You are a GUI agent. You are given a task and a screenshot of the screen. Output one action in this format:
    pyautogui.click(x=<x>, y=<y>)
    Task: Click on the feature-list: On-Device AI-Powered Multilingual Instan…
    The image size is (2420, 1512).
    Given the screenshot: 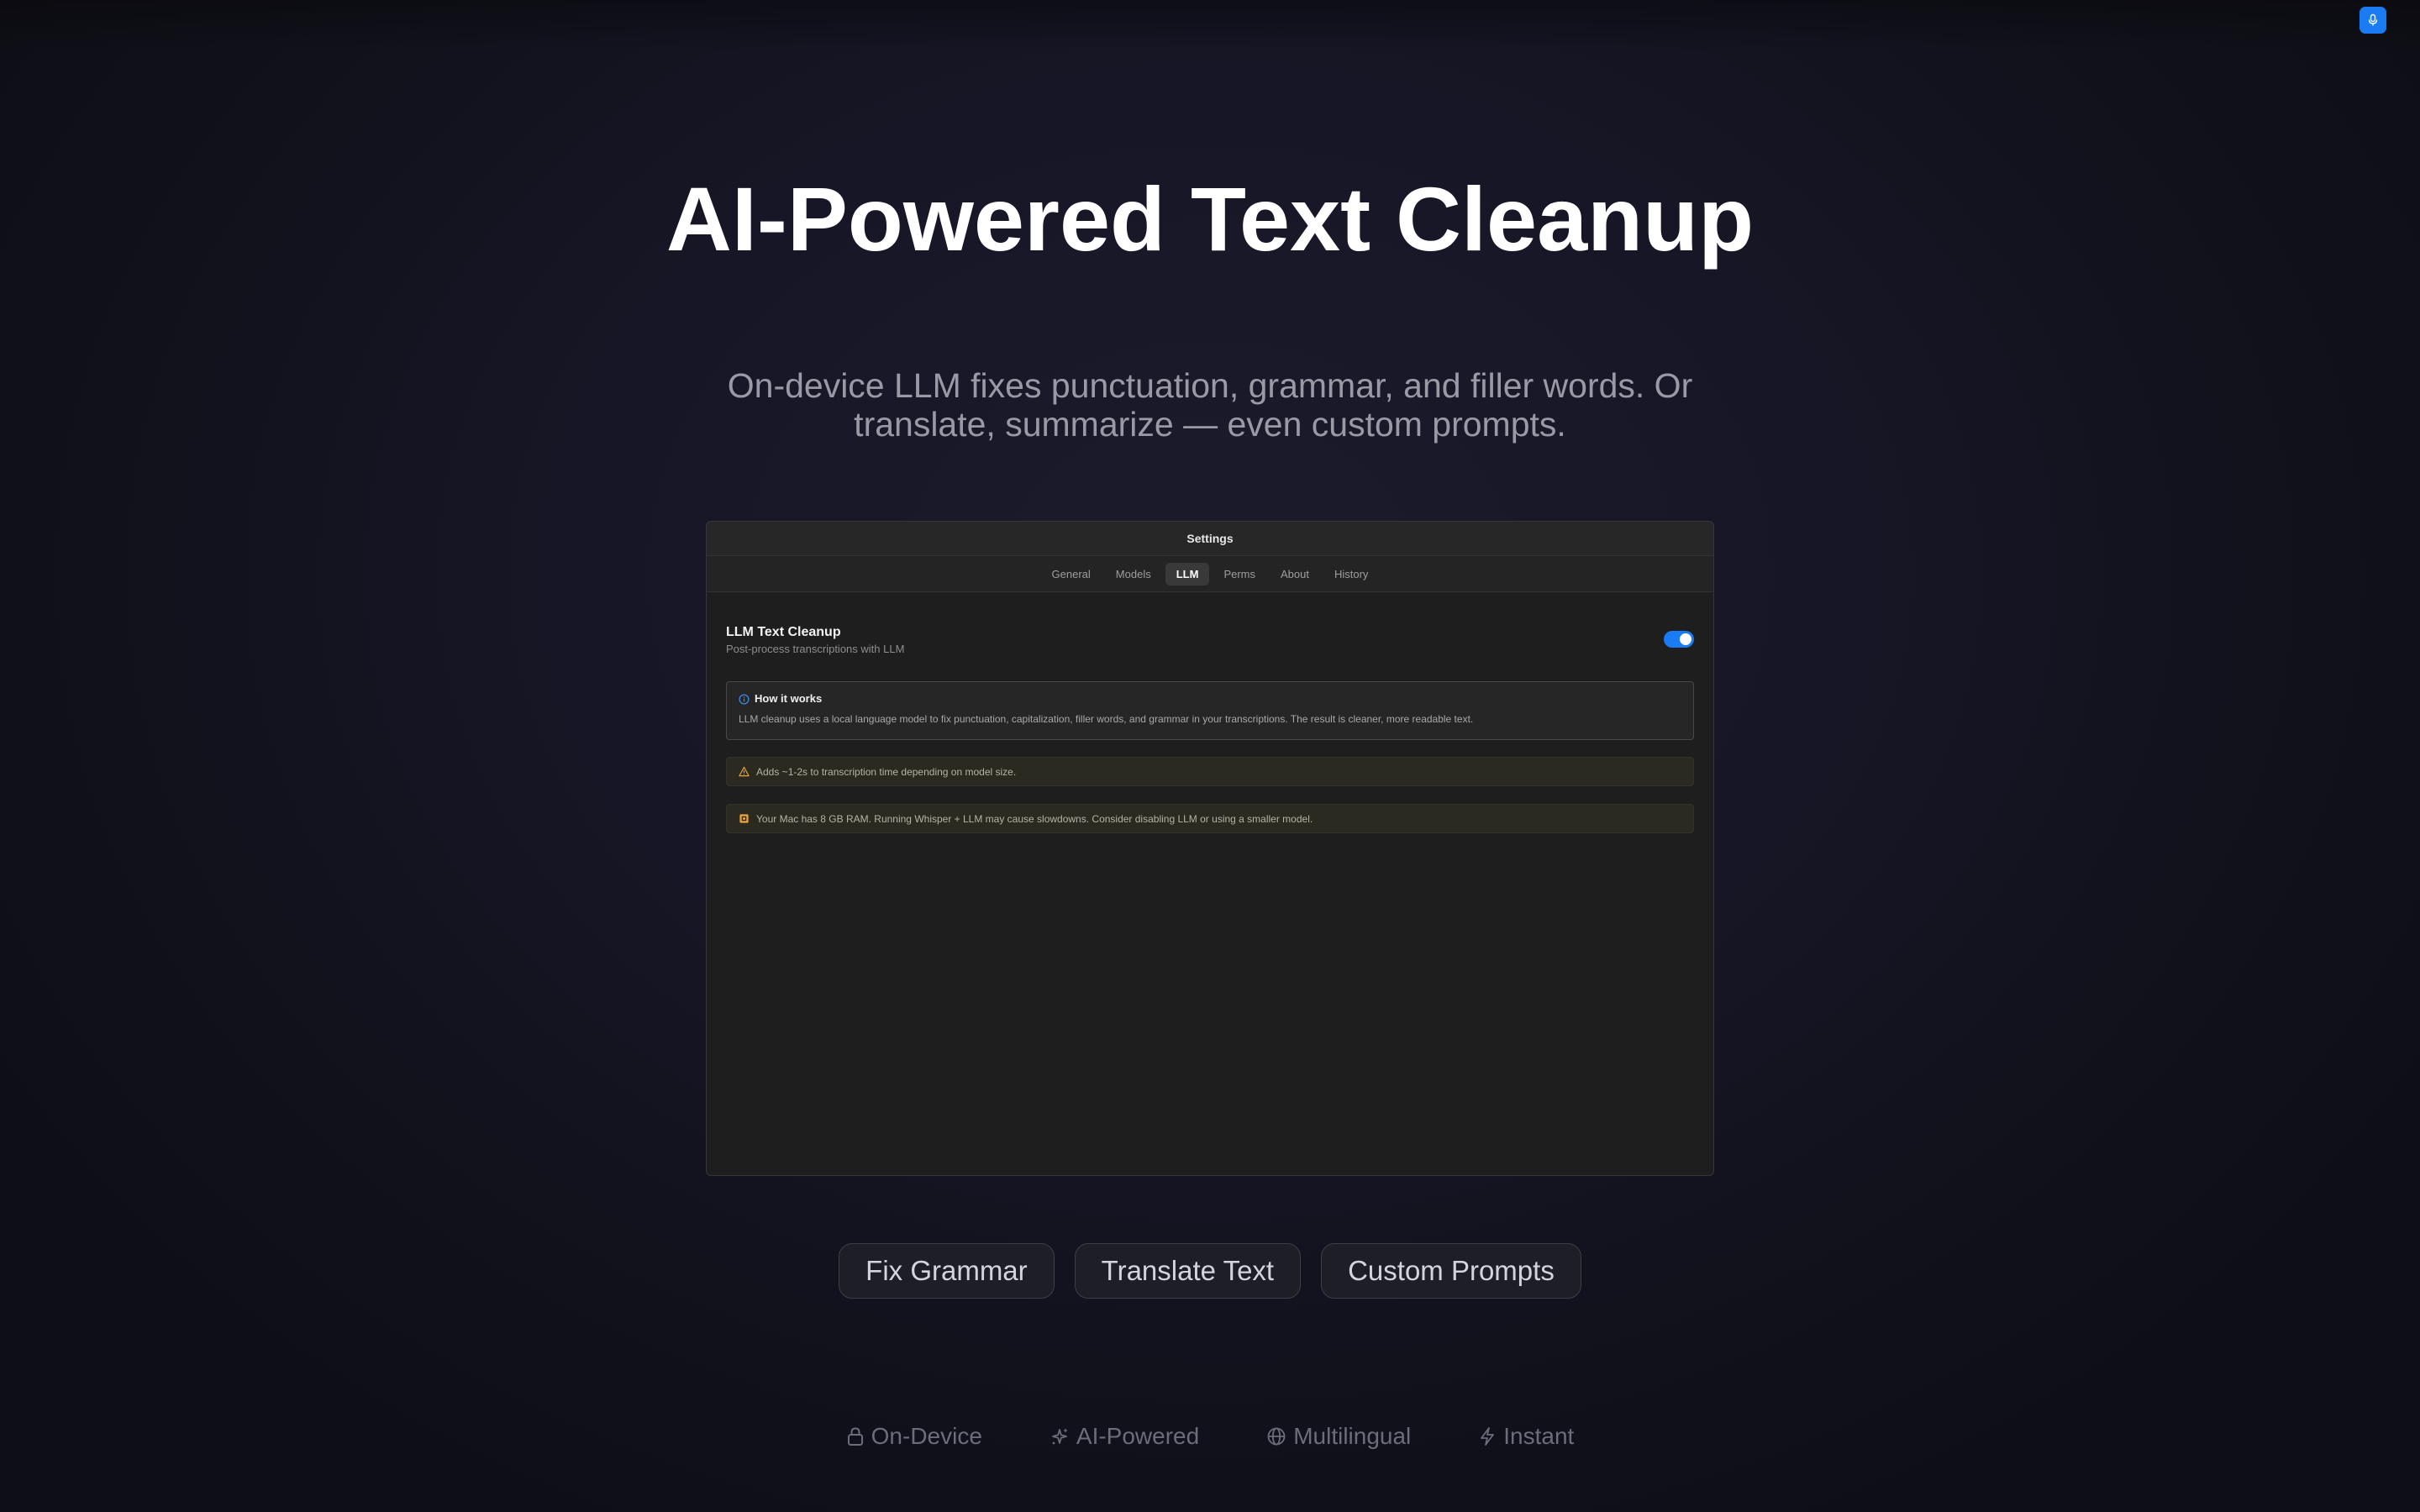 What is the action you would take?
    pyautogui.click(x=1210, y=1436)
    